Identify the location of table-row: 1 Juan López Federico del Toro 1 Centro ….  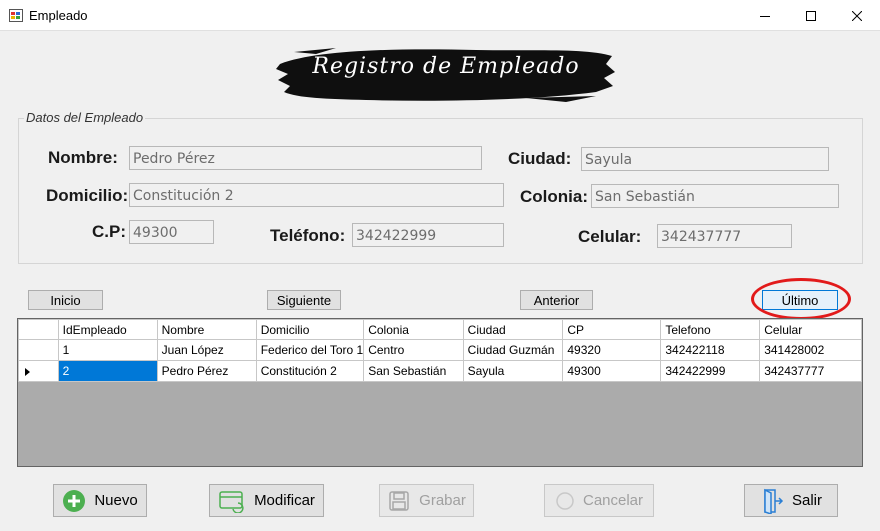
(440, 350).